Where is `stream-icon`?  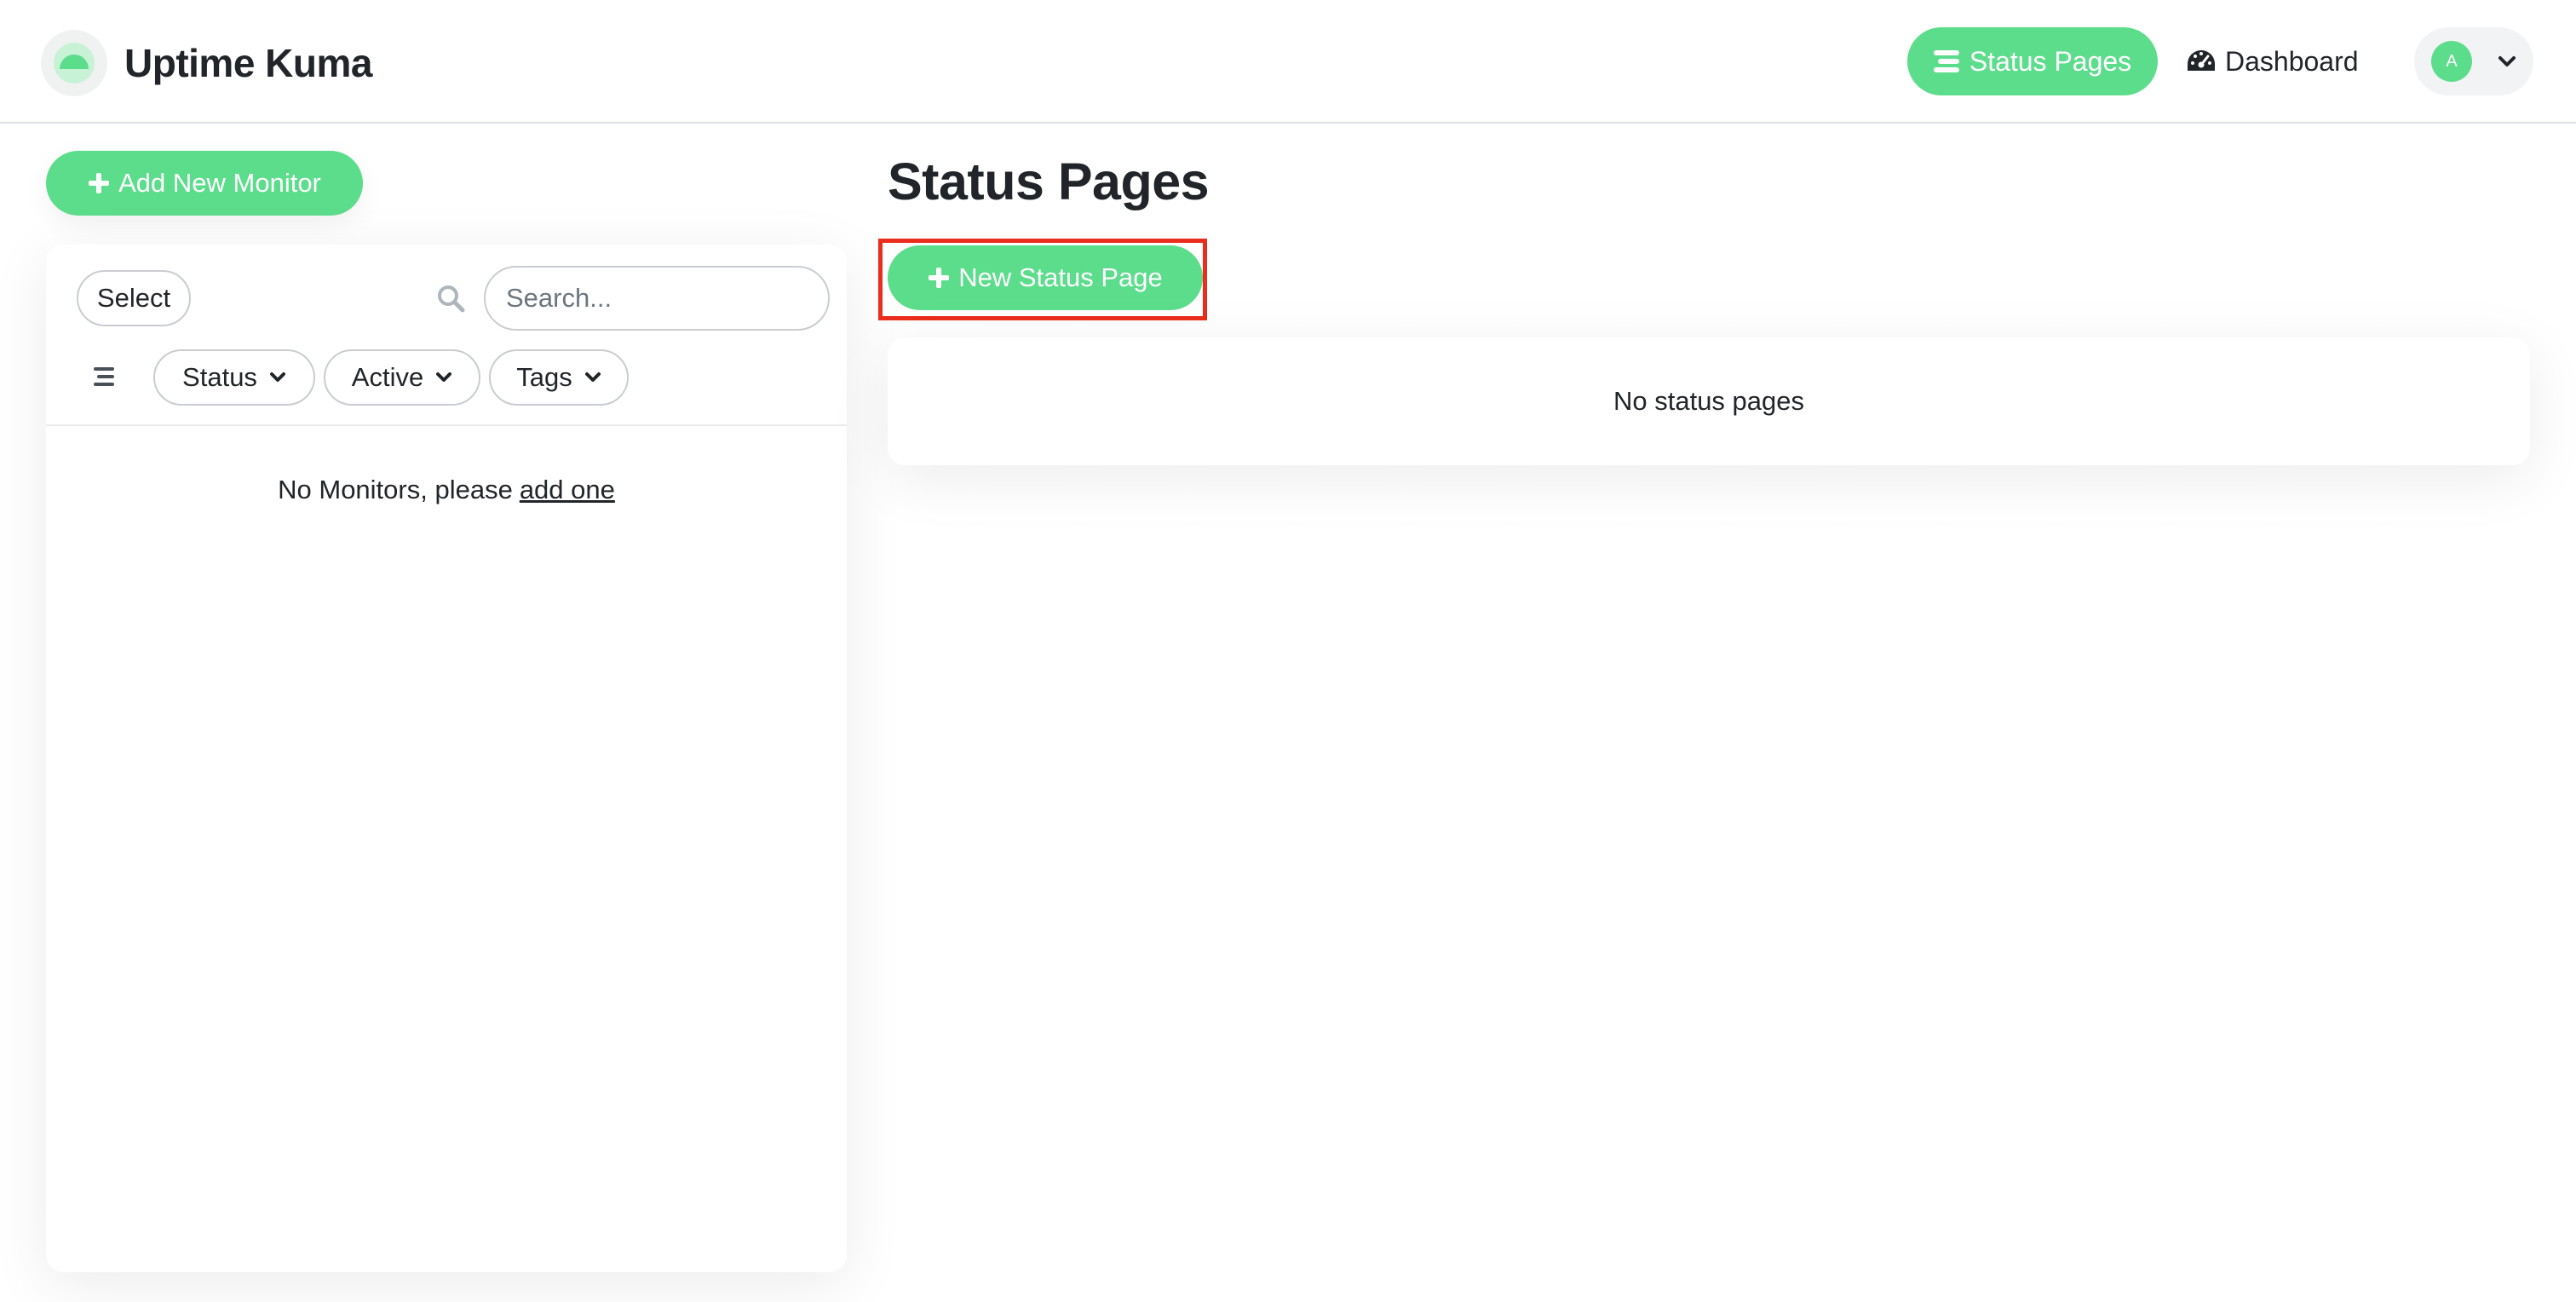 stream-icon is located at coordinates (1947, 61).